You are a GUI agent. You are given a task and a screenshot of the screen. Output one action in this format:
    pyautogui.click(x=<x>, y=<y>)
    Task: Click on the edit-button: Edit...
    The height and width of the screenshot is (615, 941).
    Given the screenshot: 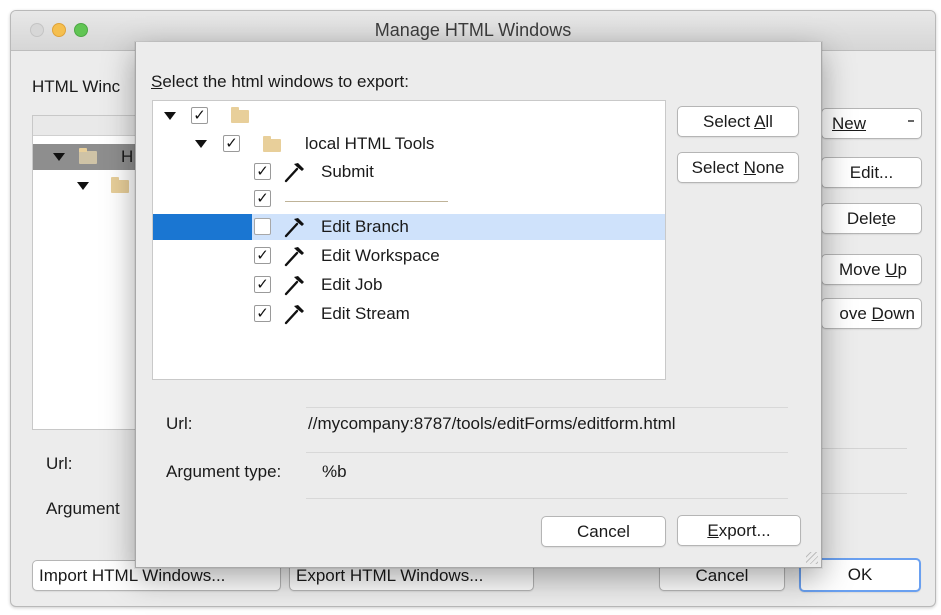 What is the action you would take?
    pyautogui.click(x=871, y=172)
    